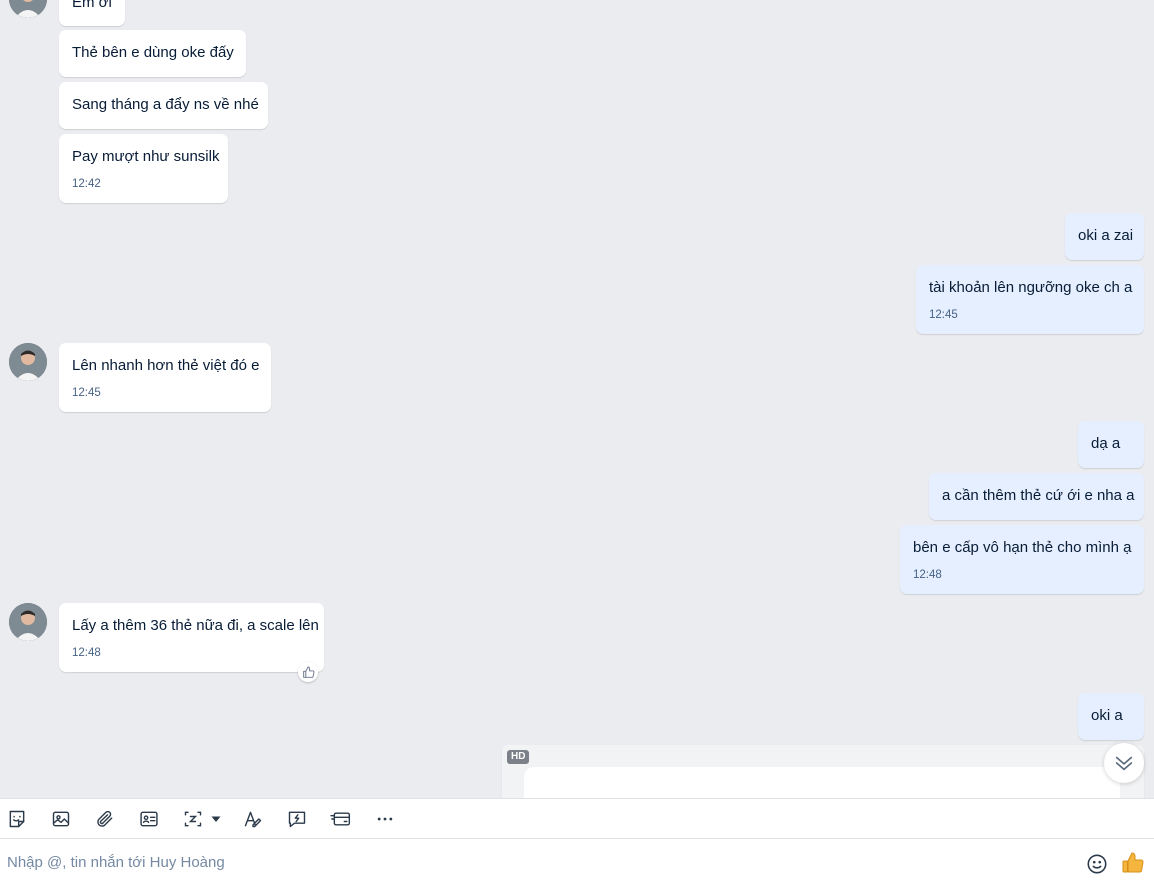 The image size is (1154, 885). I want to click on message-text: Thẻ bên e dùng oke đấy, so click(153, 52).